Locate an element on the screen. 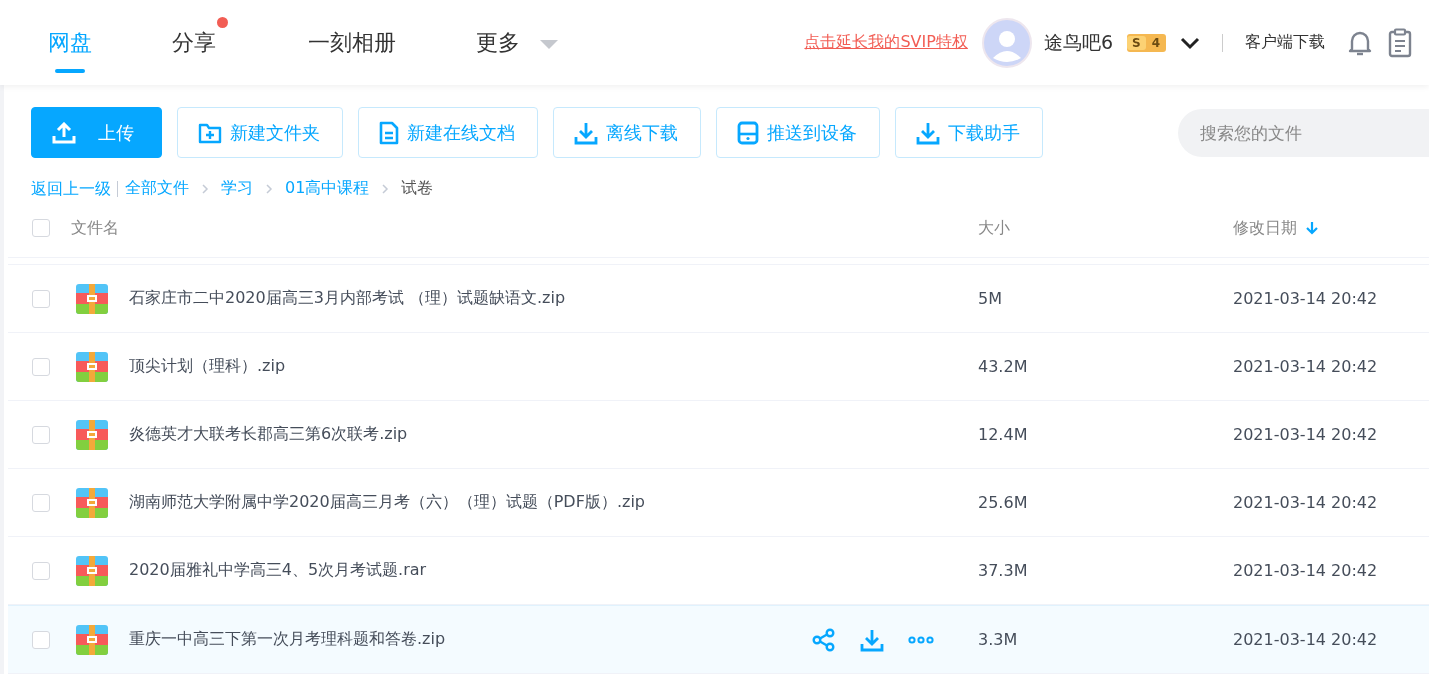  breadcrumb-current: 试卷 is located at coordinates (417, 188).